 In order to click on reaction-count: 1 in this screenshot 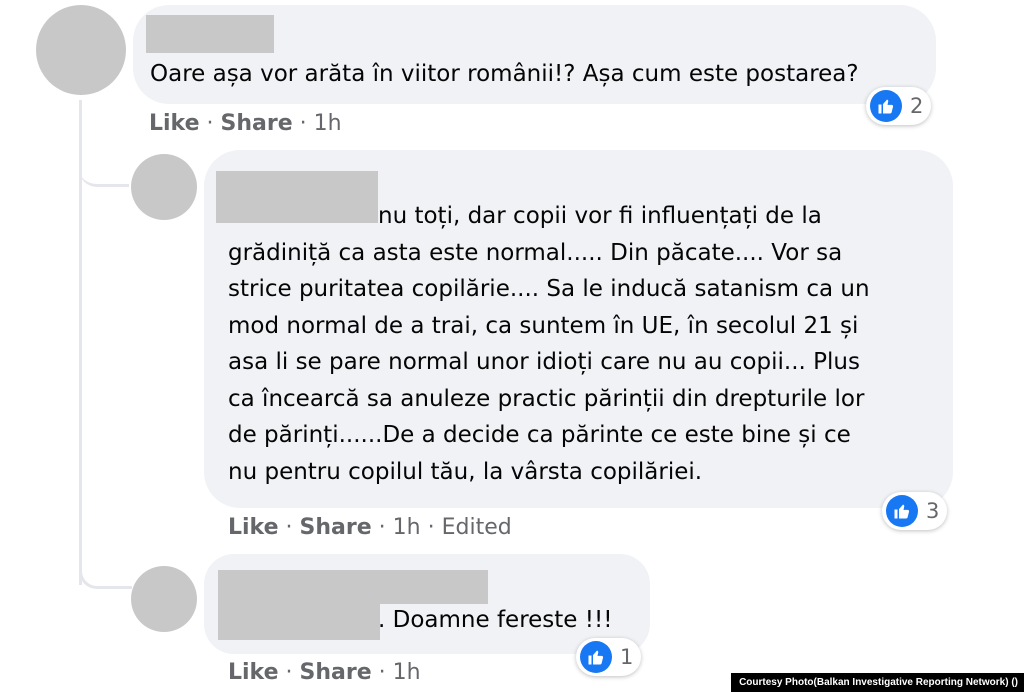, I will do `click(609, 657)`.